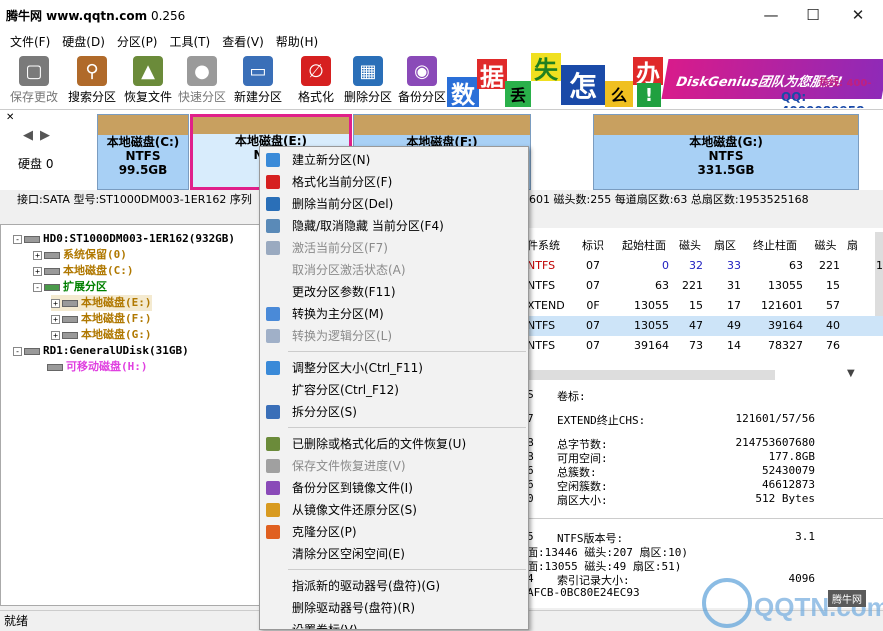  Describe the element at coordinates (394, 182) in the screenshot. I see `context-menu-item: 格式化当前分区(F)` at that location.